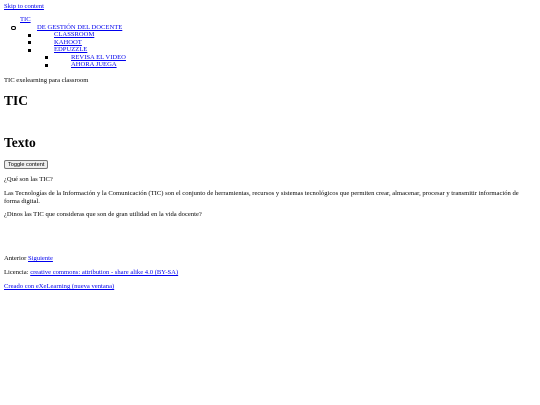 This screenshot has width=540, height=405. I want to click on pagination-next-link: Siguiente, so click(40, 258).